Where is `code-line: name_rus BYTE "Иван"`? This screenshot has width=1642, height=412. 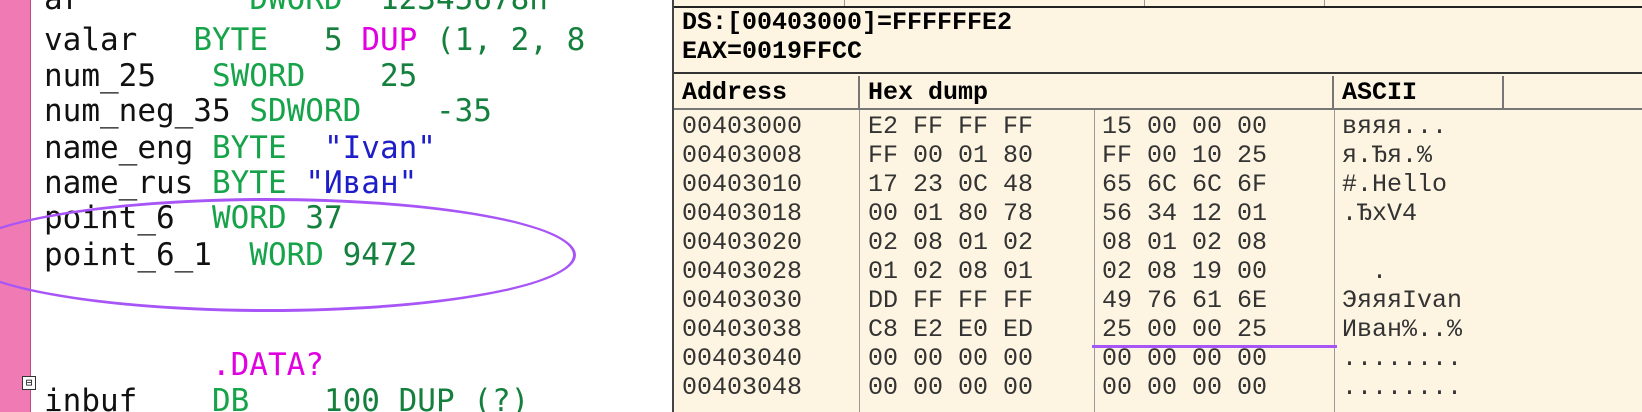 code-line: name_rus BYTE "Иван" is located at coordinates (230, 183).